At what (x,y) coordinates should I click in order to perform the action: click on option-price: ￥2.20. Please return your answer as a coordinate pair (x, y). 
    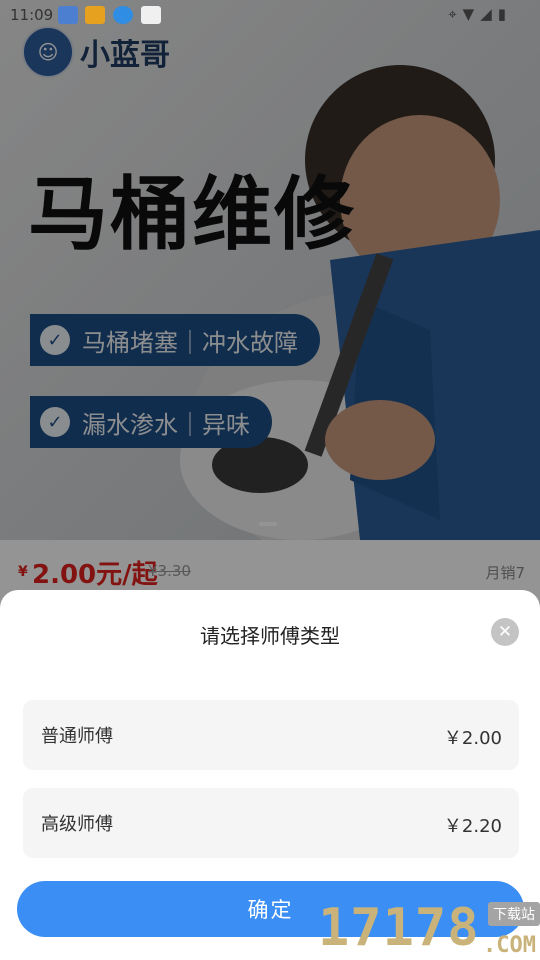
    Looking at the image, I should click on (472, 826).